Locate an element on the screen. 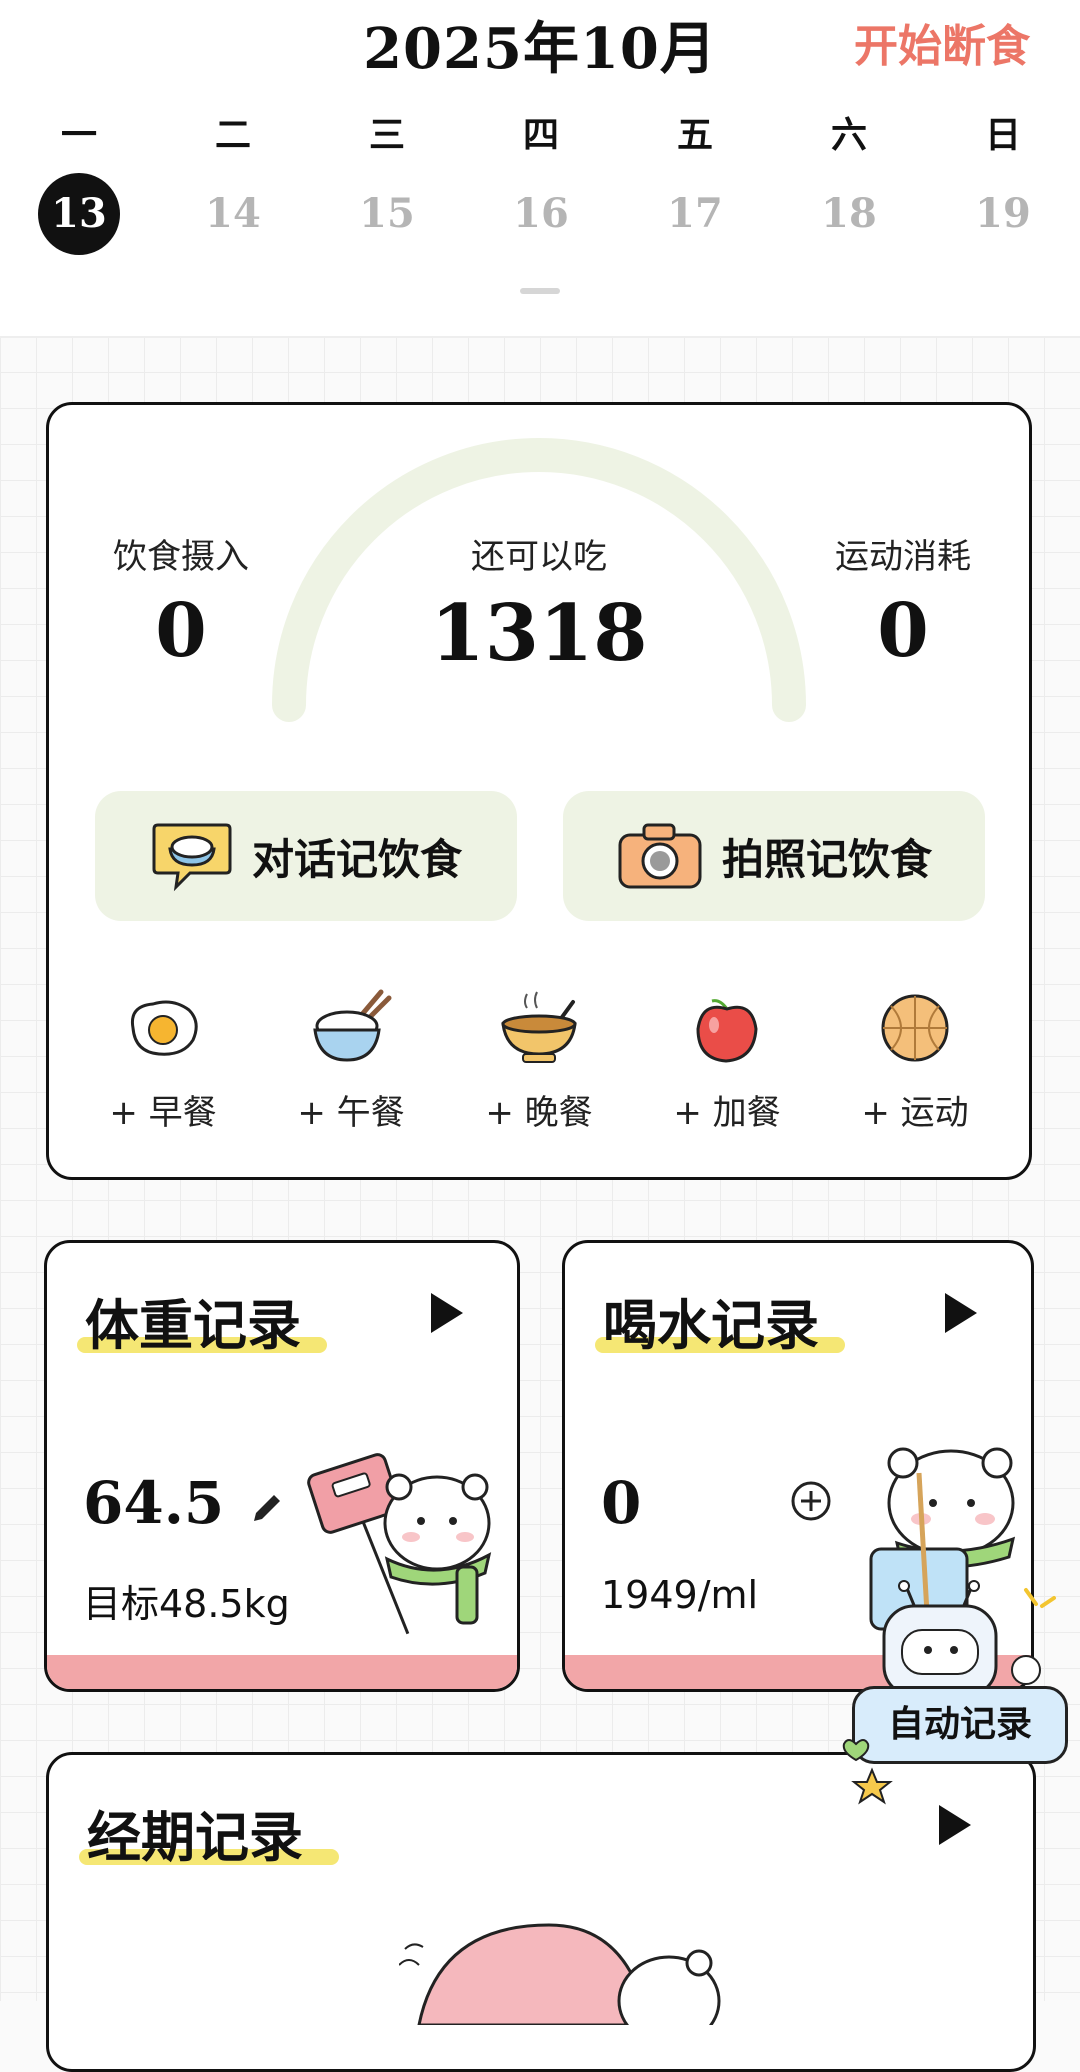 The height and width of the screenshot is (2072, 1080). add-snack-button: + 加餐 is located at coordinates (727, 1058).